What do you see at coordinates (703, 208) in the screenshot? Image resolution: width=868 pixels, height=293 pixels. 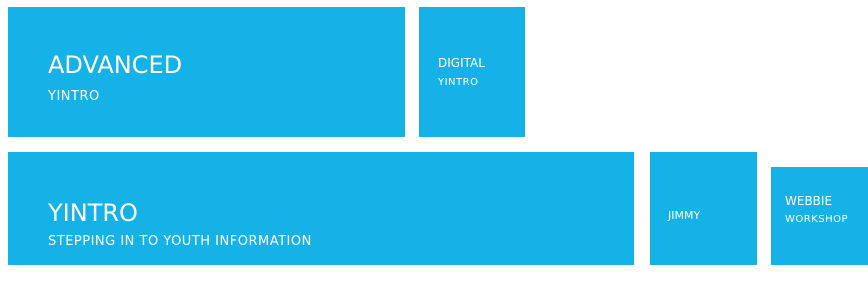 I see `tile-jimmy: Jimmy` at bounding box center [703, 208].